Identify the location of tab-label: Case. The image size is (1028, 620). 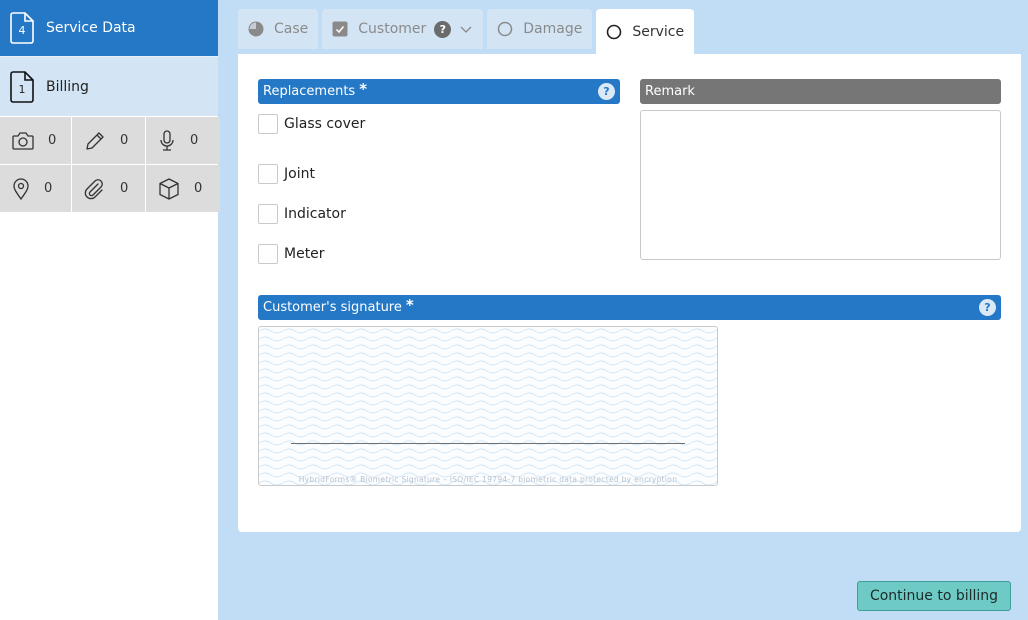
(291, 29).